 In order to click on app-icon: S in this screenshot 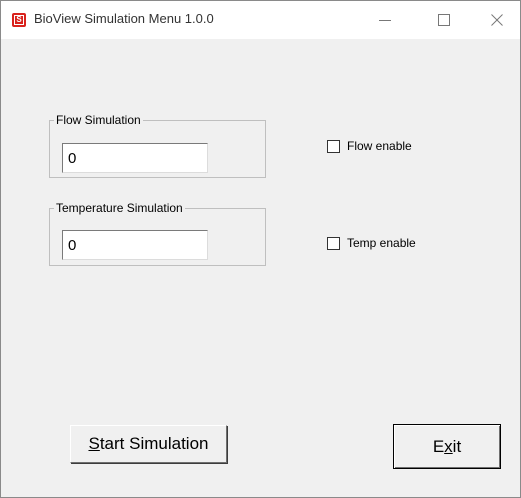, I will do `click(19, 20)`.